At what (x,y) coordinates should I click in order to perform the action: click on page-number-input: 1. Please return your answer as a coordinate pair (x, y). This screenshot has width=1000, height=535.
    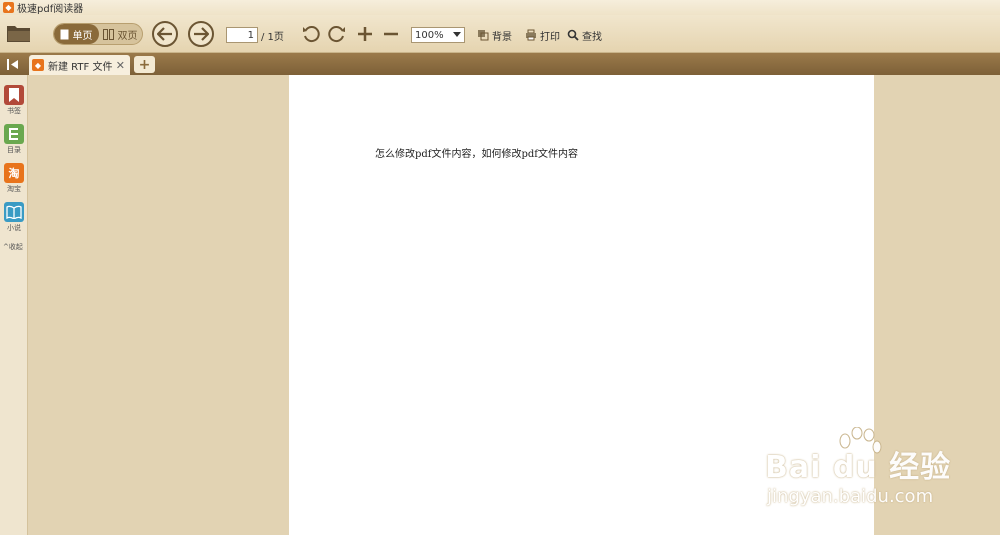
    Looking at the image, I should click on (242, 35).